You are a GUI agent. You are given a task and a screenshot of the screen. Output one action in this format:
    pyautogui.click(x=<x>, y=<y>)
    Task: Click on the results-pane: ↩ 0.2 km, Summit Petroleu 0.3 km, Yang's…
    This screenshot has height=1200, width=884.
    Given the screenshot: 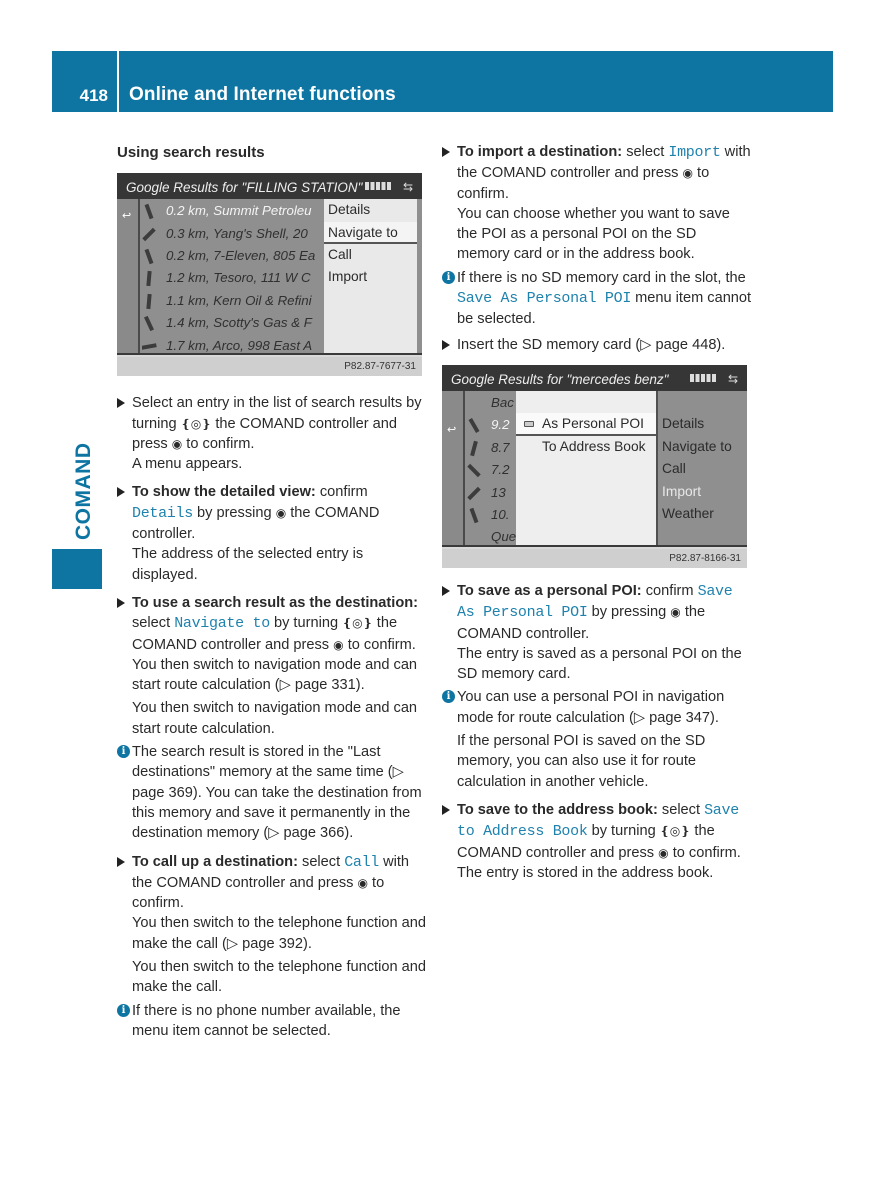 What is the action you would take?
    pyautogui.click(x=269, y=277)
    